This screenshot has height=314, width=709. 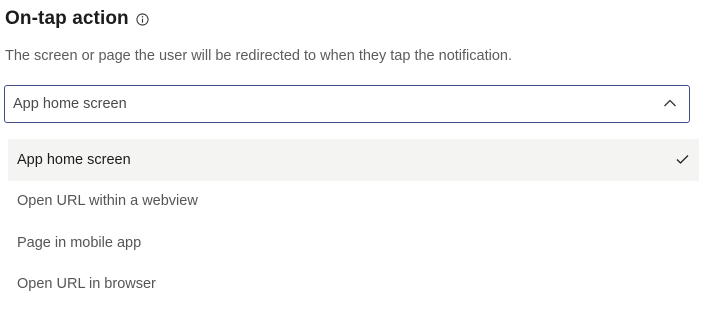 What do you see at coordinates (70, 104) in the screenshot?
I see `select-current-value: App home screen` at bounding box center [70, 104].